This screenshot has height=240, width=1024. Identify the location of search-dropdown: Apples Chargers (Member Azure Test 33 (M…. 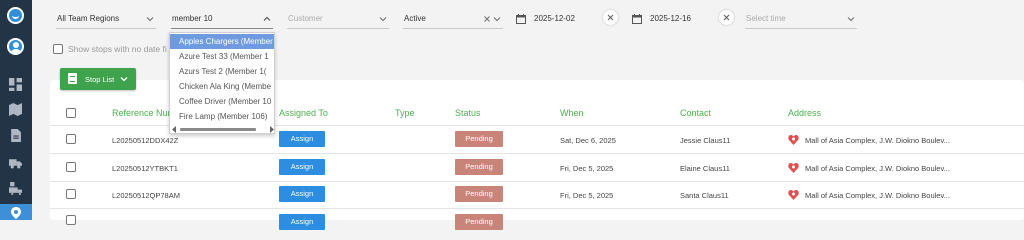
(222, 83).